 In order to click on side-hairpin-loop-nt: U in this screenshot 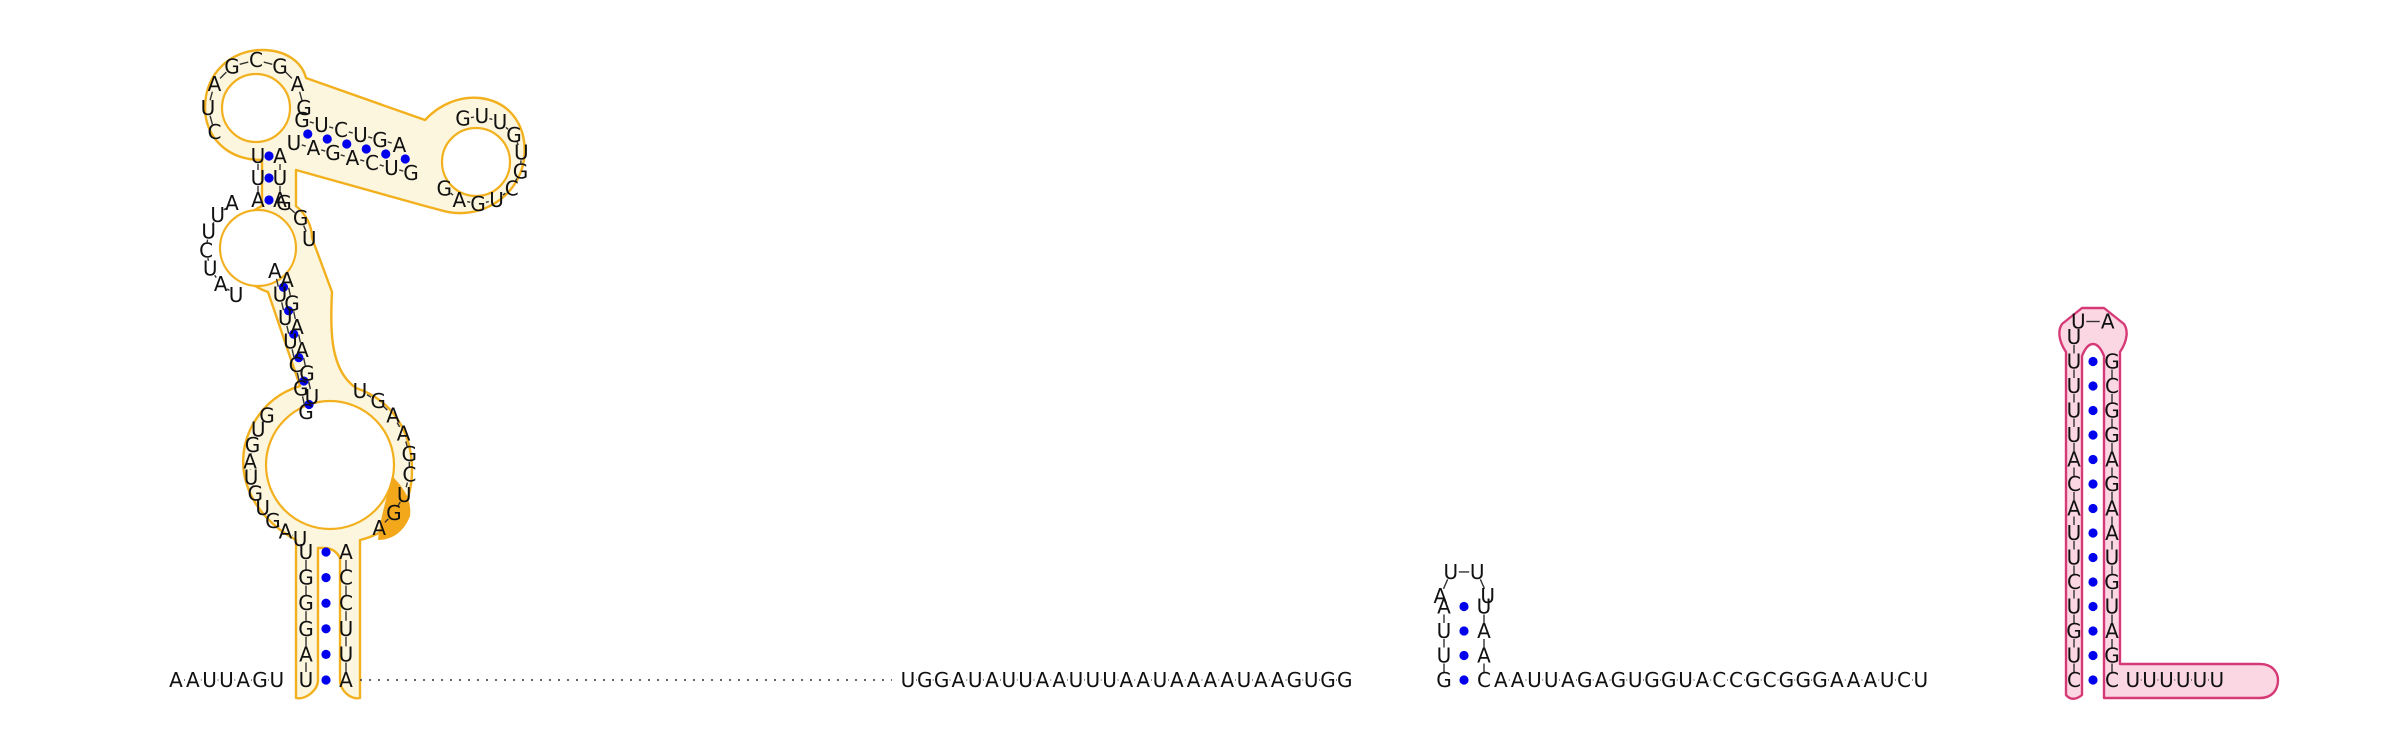, I will do `click(496, 200)`.